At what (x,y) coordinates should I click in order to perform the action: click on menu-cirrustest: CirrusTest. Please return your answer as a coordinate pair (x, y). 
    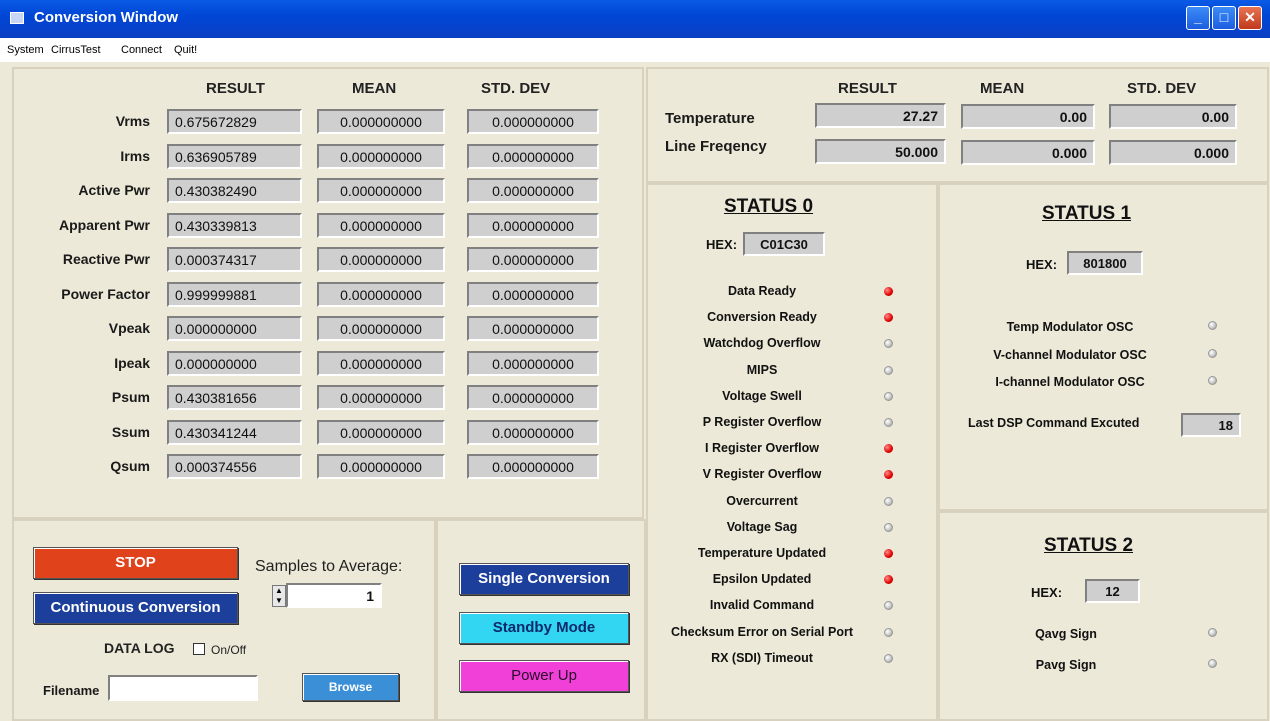
    Looking at the image, I should click on (76, 50).